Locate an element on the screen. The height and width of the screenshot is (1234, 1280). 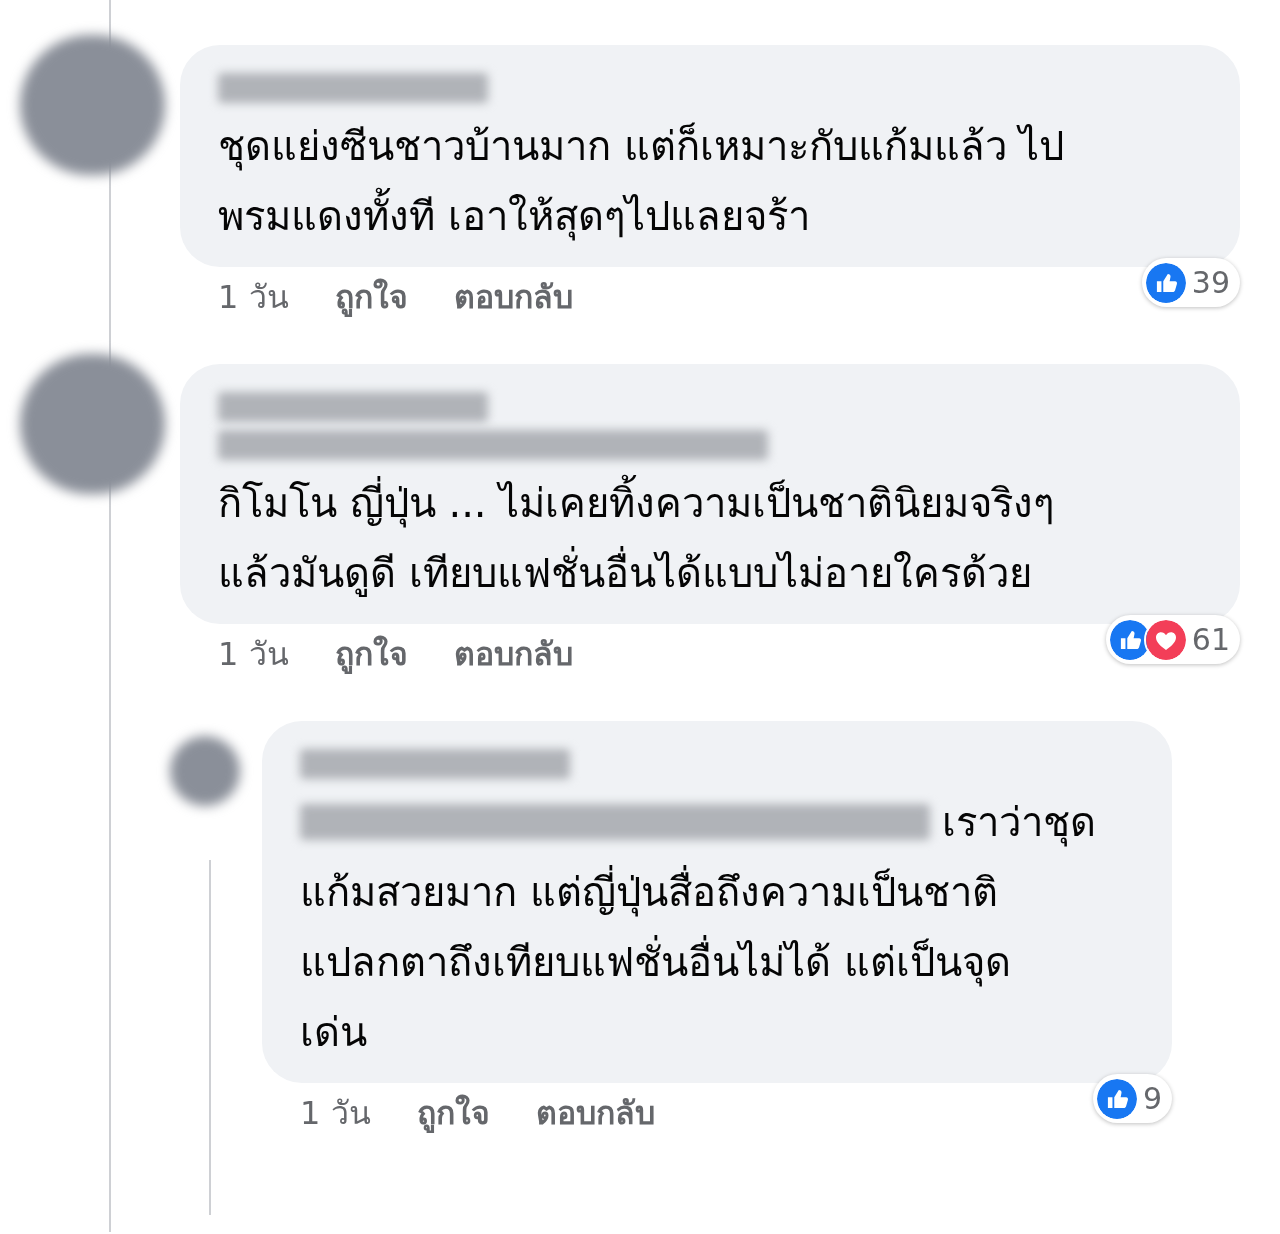
reaction-badge: 61 is located at coordinates (1172, 639).